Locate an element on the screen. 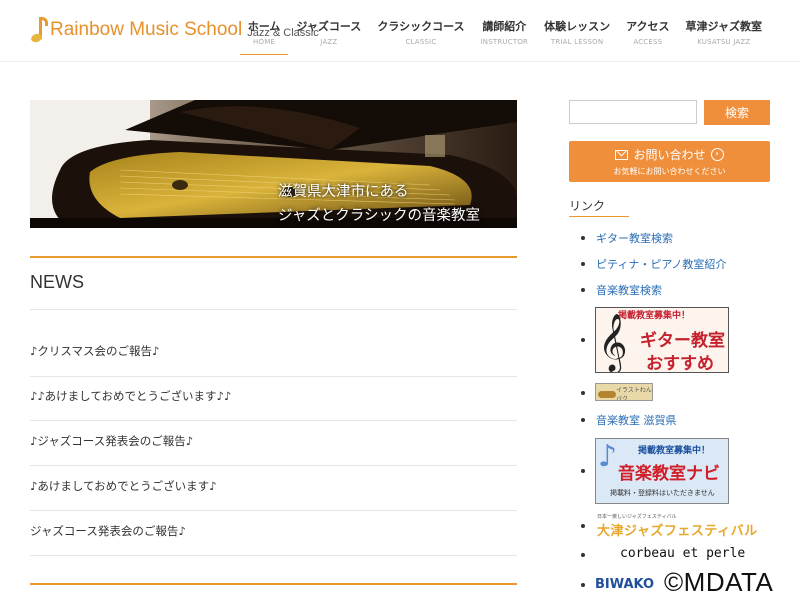 The width and height of the screenshot is (800, 600). links-divider is located at coordinates (599, 216).